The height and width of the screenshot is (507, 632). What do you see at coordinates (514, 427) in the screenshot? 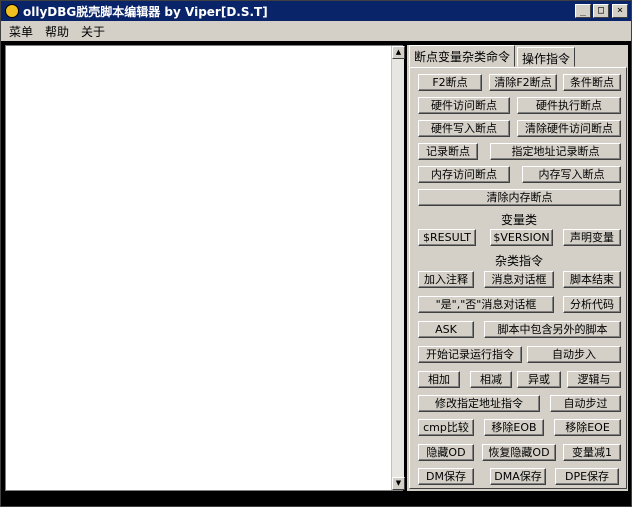
I see `shift-eob-button: 移除EOB` at bounding box center [514, 427].